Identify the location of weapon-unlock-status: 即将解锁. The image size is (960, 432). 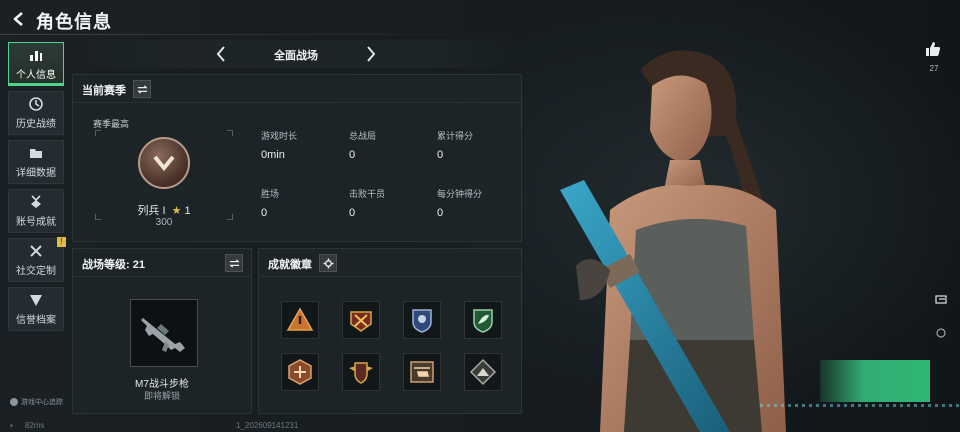
(161, 396).